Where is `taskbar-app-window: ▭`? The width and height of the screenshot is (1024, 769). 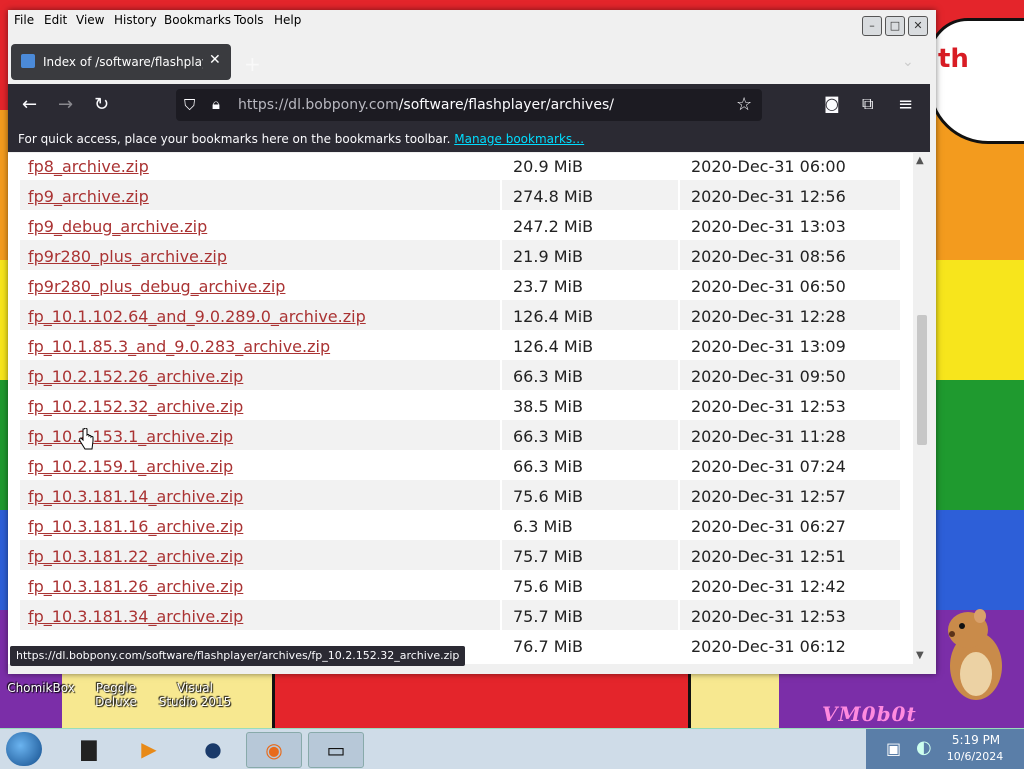
taskbar-app-window: ▭ is located at coordinates (336, 750).